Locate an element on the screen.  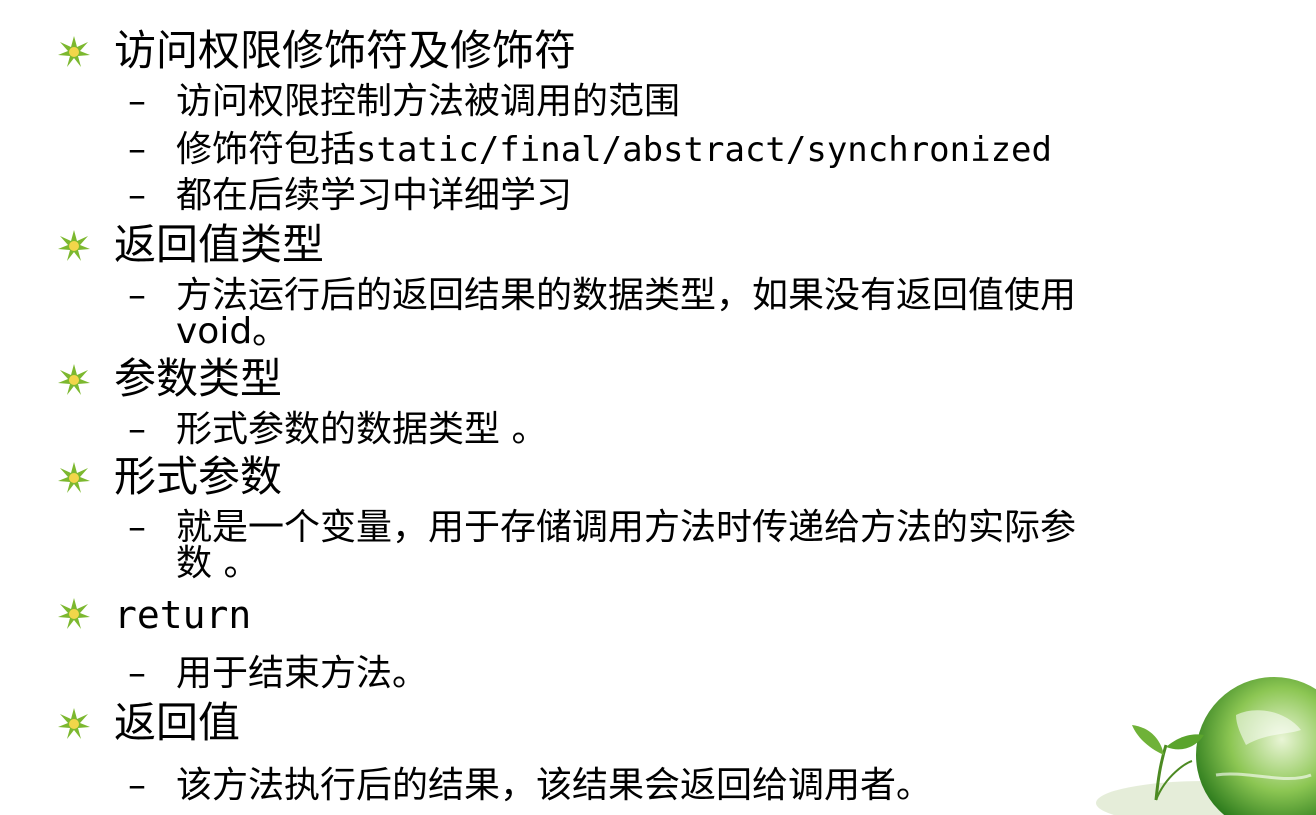
sub-item: 用于结束方法。 is located at coordinates (302, 674).